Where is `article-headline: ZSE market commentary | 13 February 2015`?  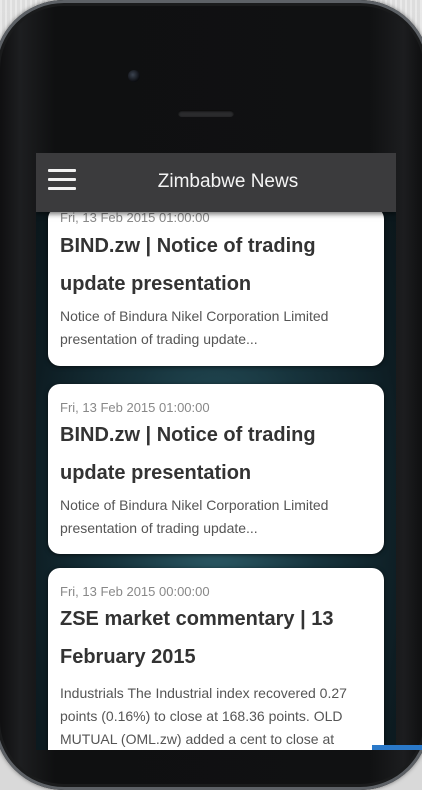 article-headline: ZSE market commentary | 13 February 2015 is located at coordinates (218, 638).